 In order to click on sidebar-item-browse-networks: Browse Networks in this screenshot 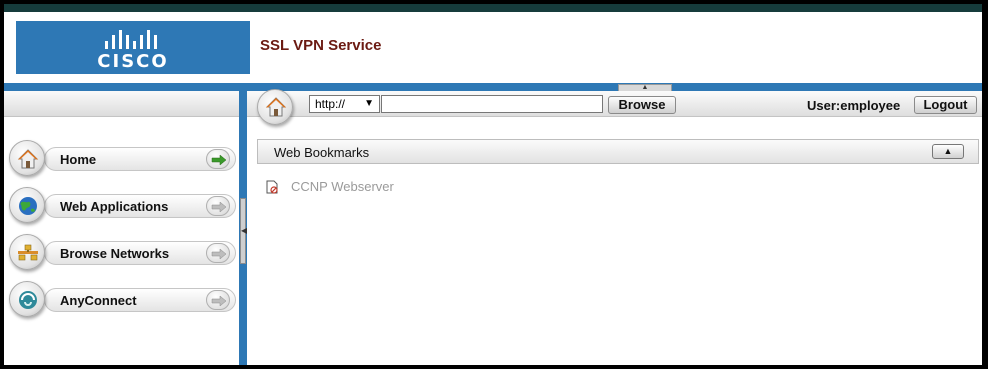, I will do `click(121, 252)`.